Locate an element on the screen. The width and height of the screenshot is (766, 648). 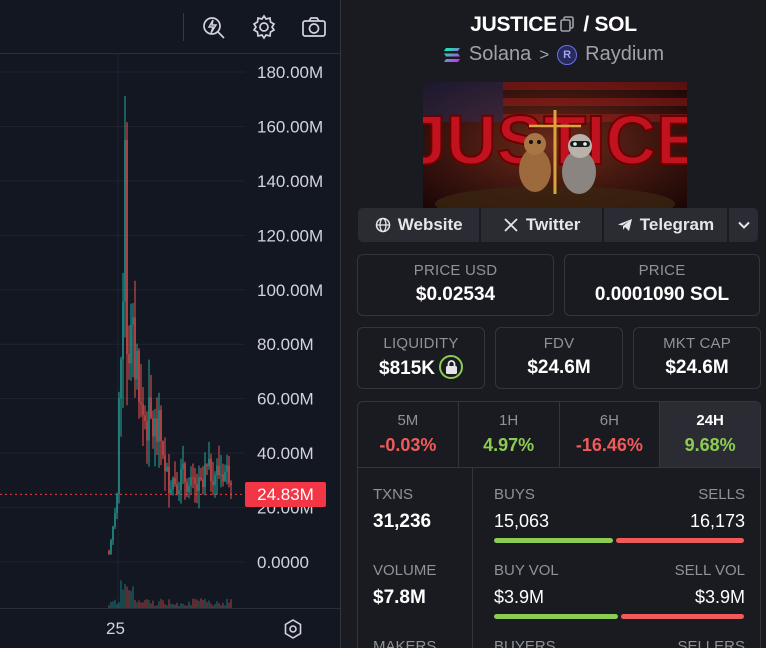
liquidity-locked-icon is located at coordinates (451, 367).